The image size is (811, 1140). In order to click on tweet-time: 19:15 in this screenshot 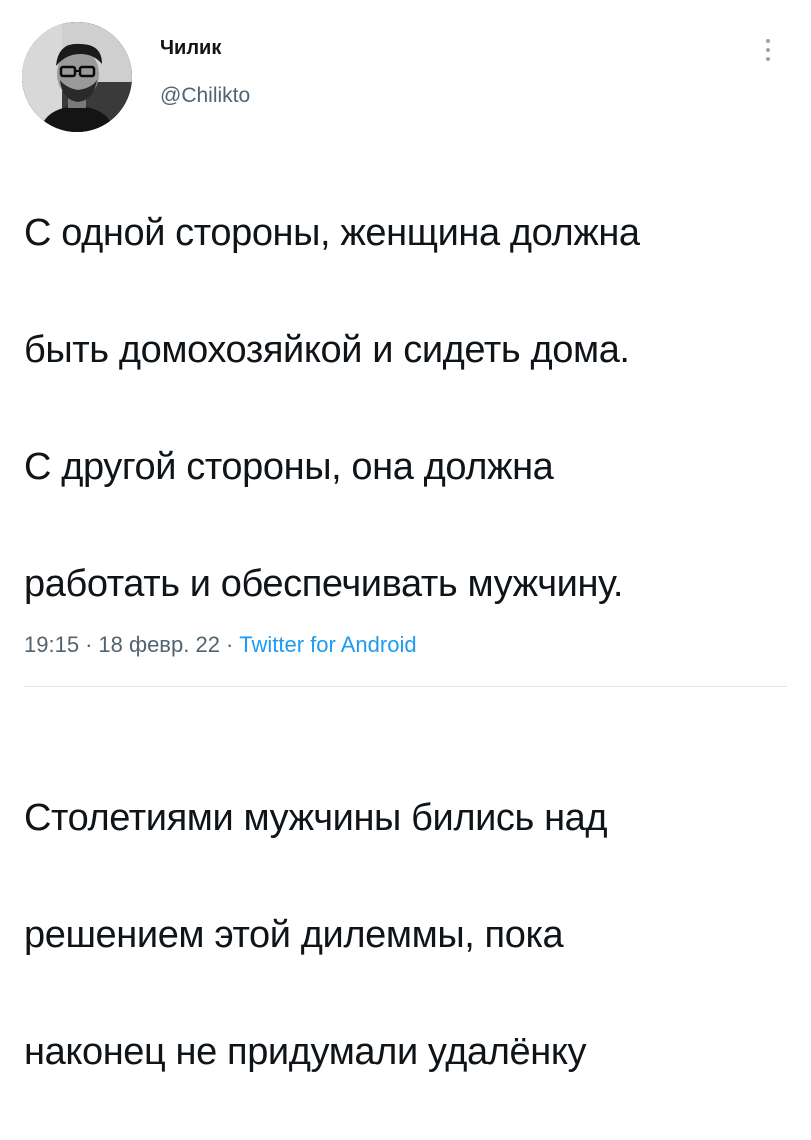, I will do `click(51, 644)`.